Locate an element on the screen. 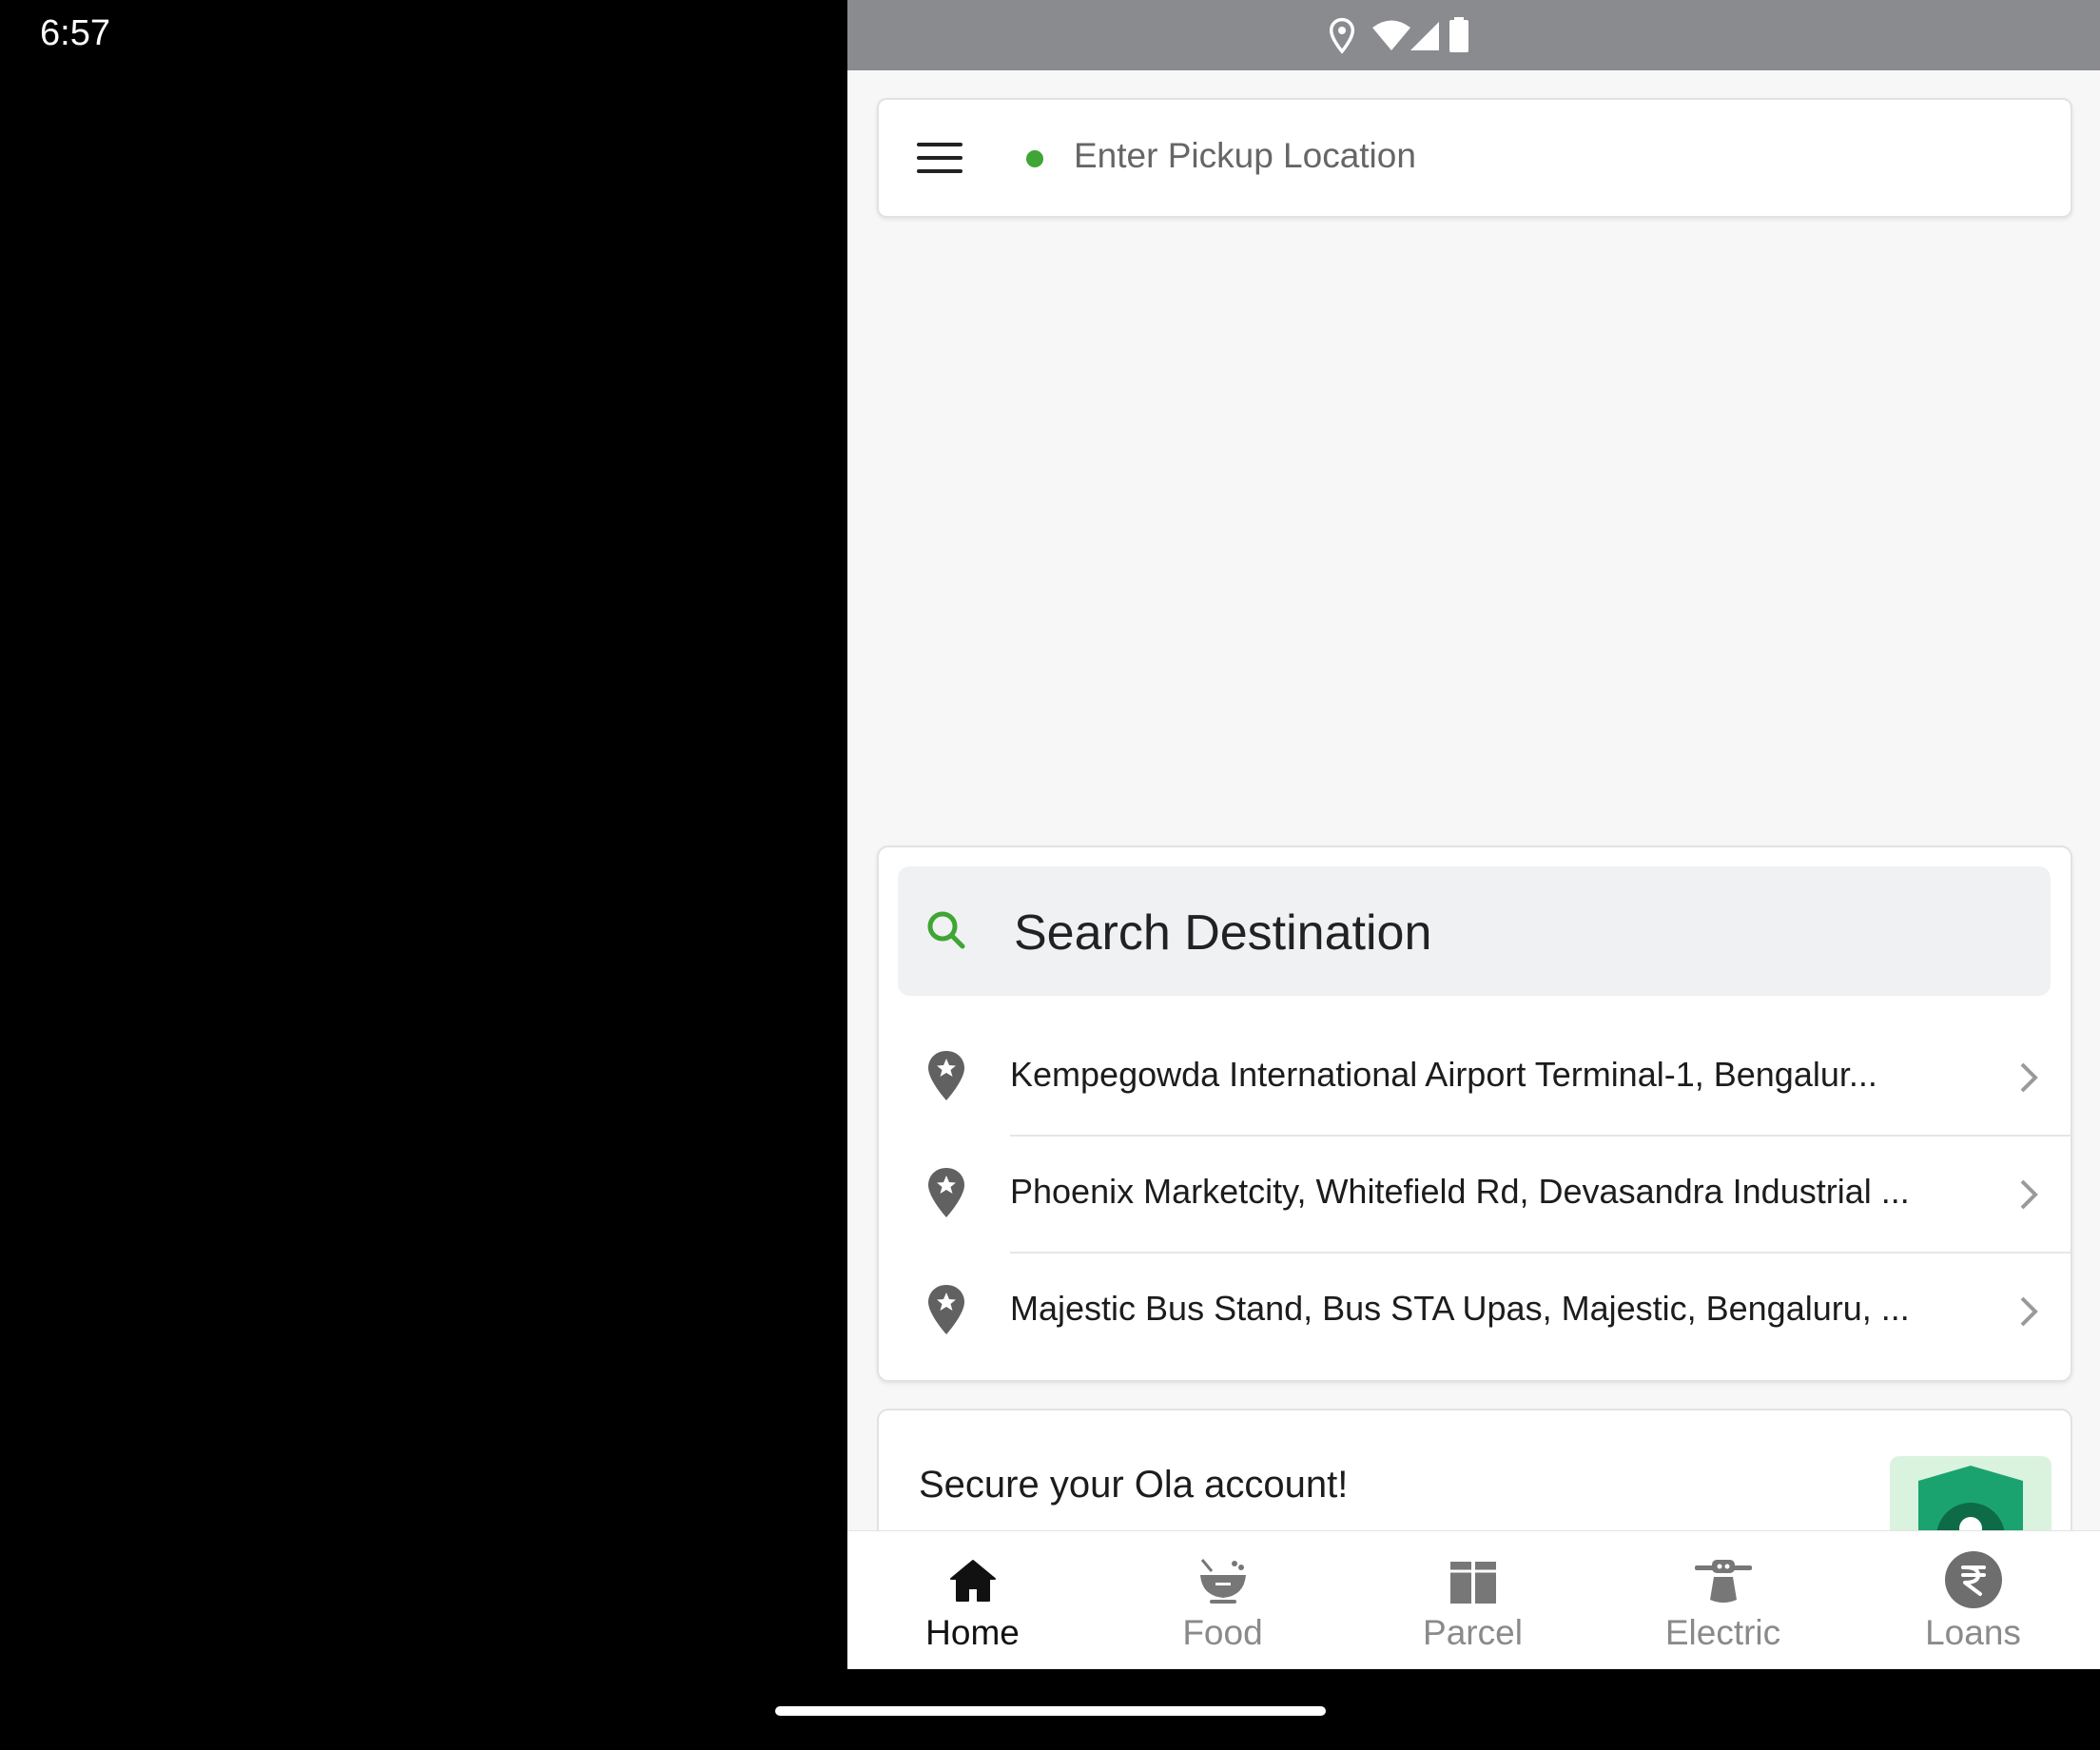  battery-icon is located at coordinates (1458, 34).